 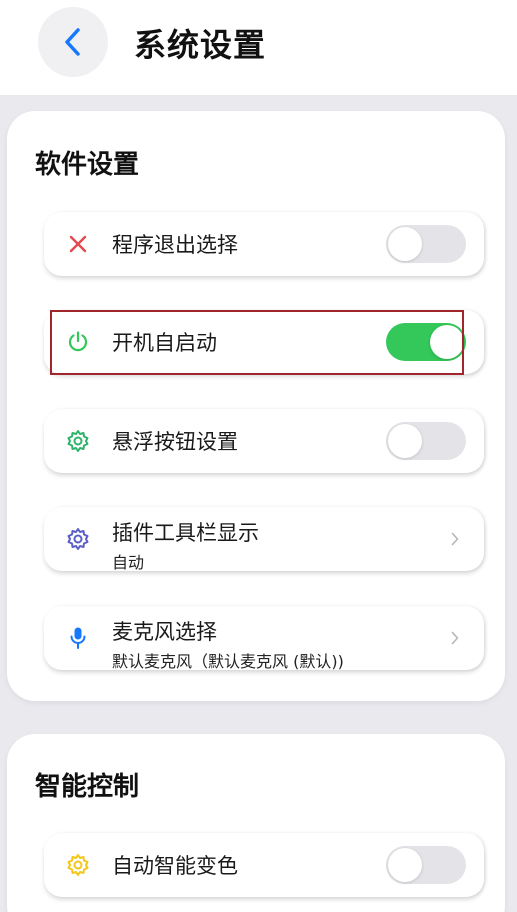 I want to click on row-value: 默认麦克风（默认麦克风 (默认)), so click(x=228, y=661).